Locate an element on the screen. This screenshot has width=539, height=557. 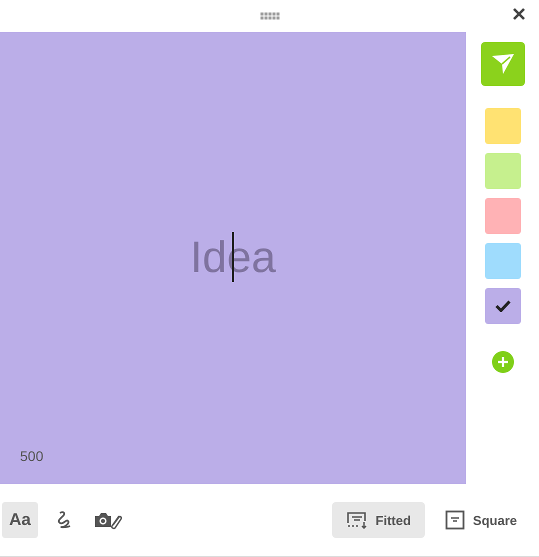
close-icon is located at coordinates (519, 14).